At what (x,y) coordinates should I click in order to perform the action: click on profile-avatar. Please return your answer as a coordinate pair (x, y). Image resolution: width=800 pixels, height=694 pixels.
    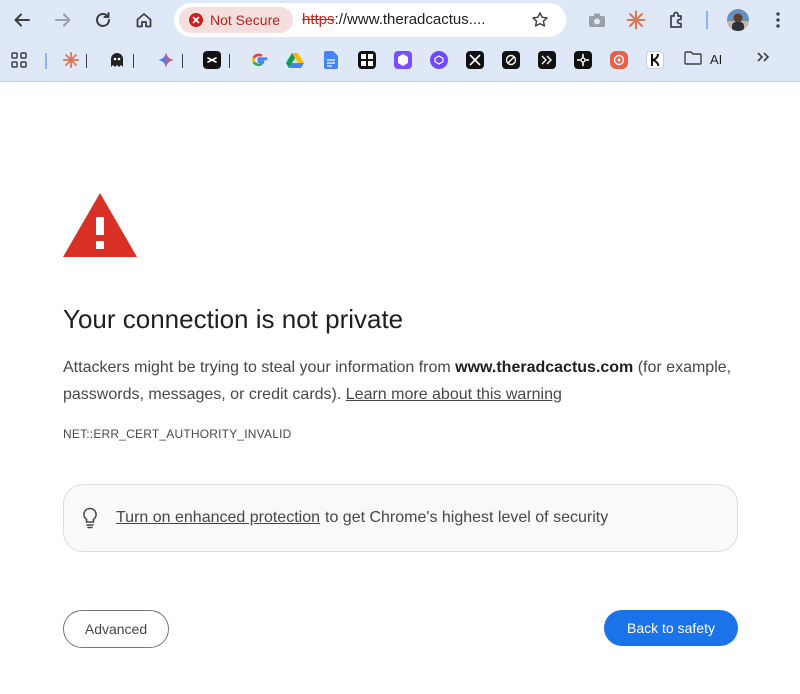
    Looking at the image, I should click on (738, 20).